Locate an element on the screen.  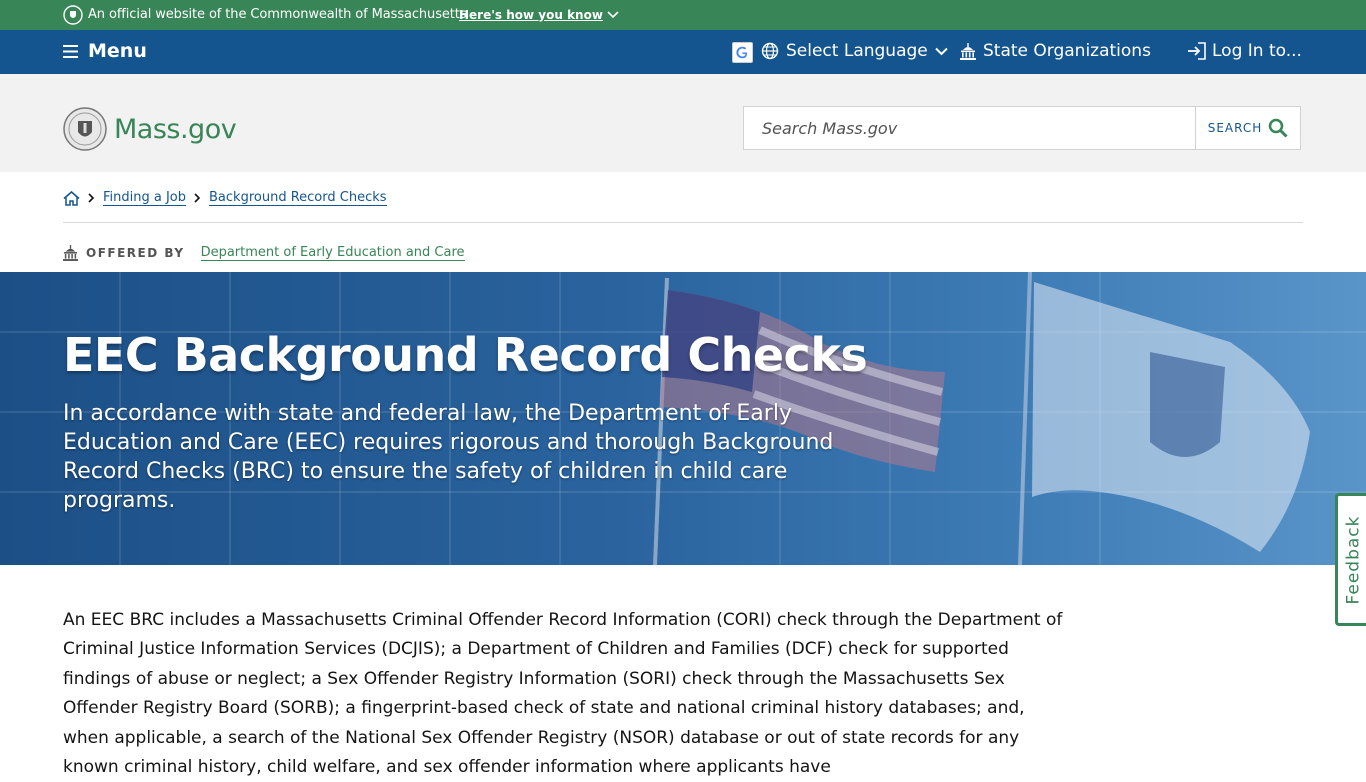
search-input is located at coordinates (969, 128).